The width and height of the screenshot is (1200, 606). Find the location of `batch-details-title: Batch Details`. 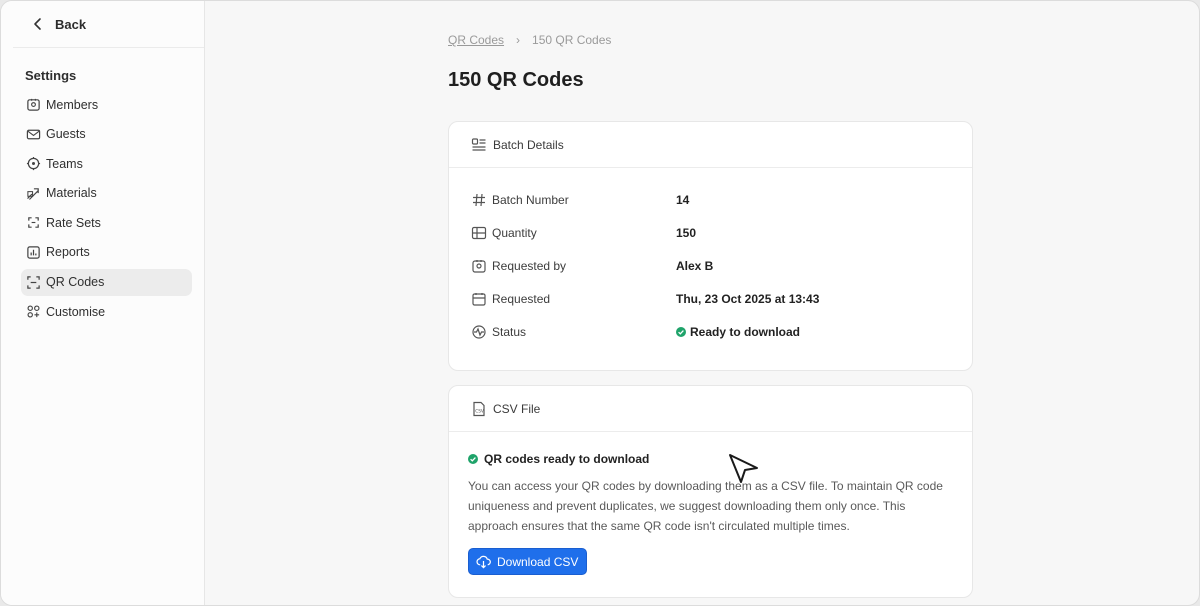

batch-details-title: Batch Details is located at coordinates (528, 144).